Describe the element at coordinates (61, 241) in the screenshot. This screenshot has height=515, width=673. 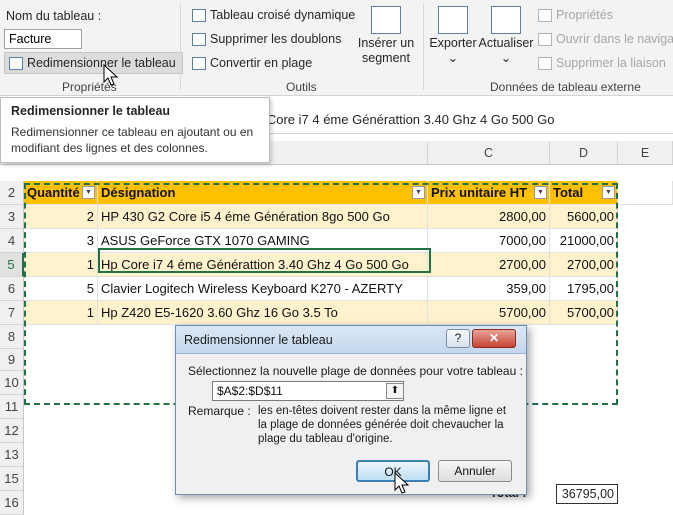
I see `cell-quantity: 3` at that location.